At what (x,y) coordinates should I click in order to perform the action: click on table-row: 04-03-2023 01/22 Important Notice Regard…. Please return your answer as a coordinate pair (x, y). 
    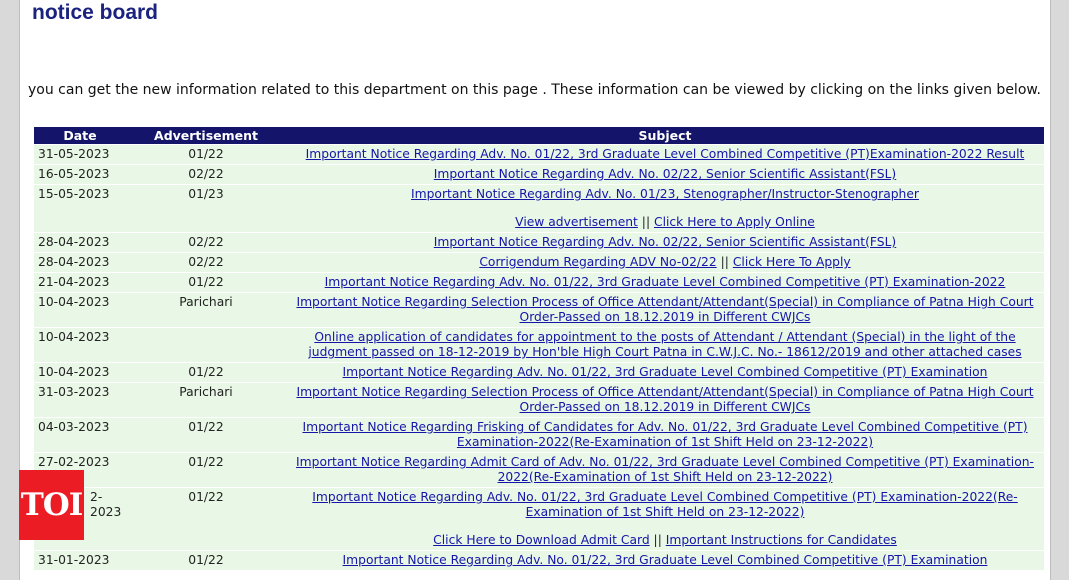
    Looking at the image, I should click on (539, 435).